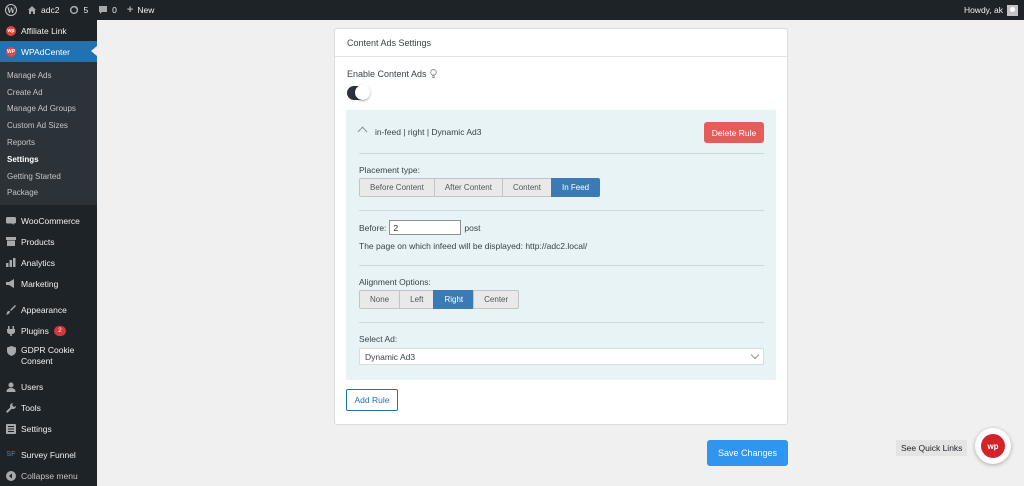  I want to click on submenu-reports: Reports, so click(48, 142).